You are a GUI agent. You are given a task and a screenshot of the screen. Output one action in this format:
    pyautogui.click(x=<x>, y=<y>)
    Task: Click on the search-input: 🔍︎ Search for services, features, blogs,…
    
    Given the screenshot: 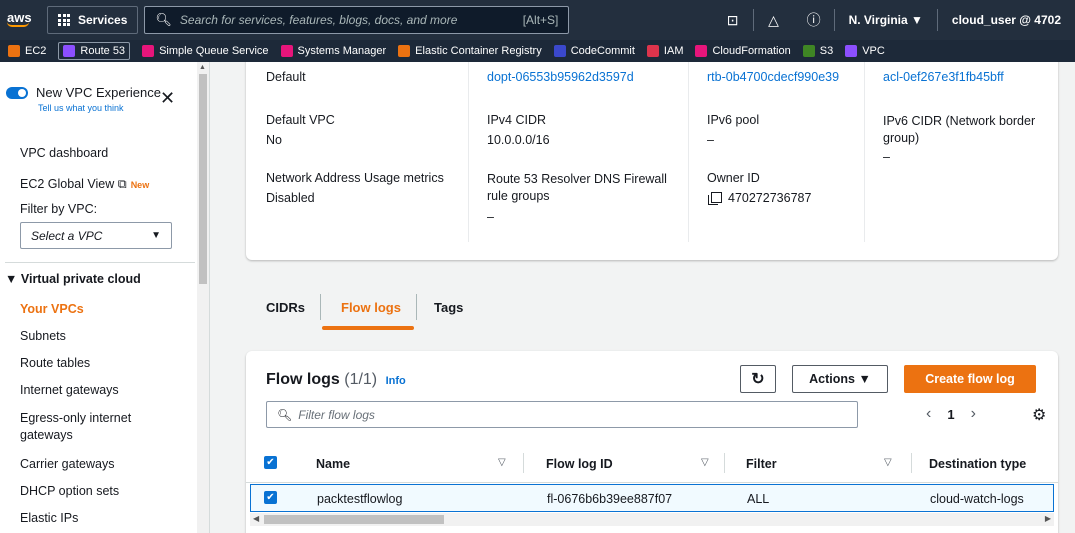 What is the action you would take?
    pyautogui.click(x=357, y=20)
    